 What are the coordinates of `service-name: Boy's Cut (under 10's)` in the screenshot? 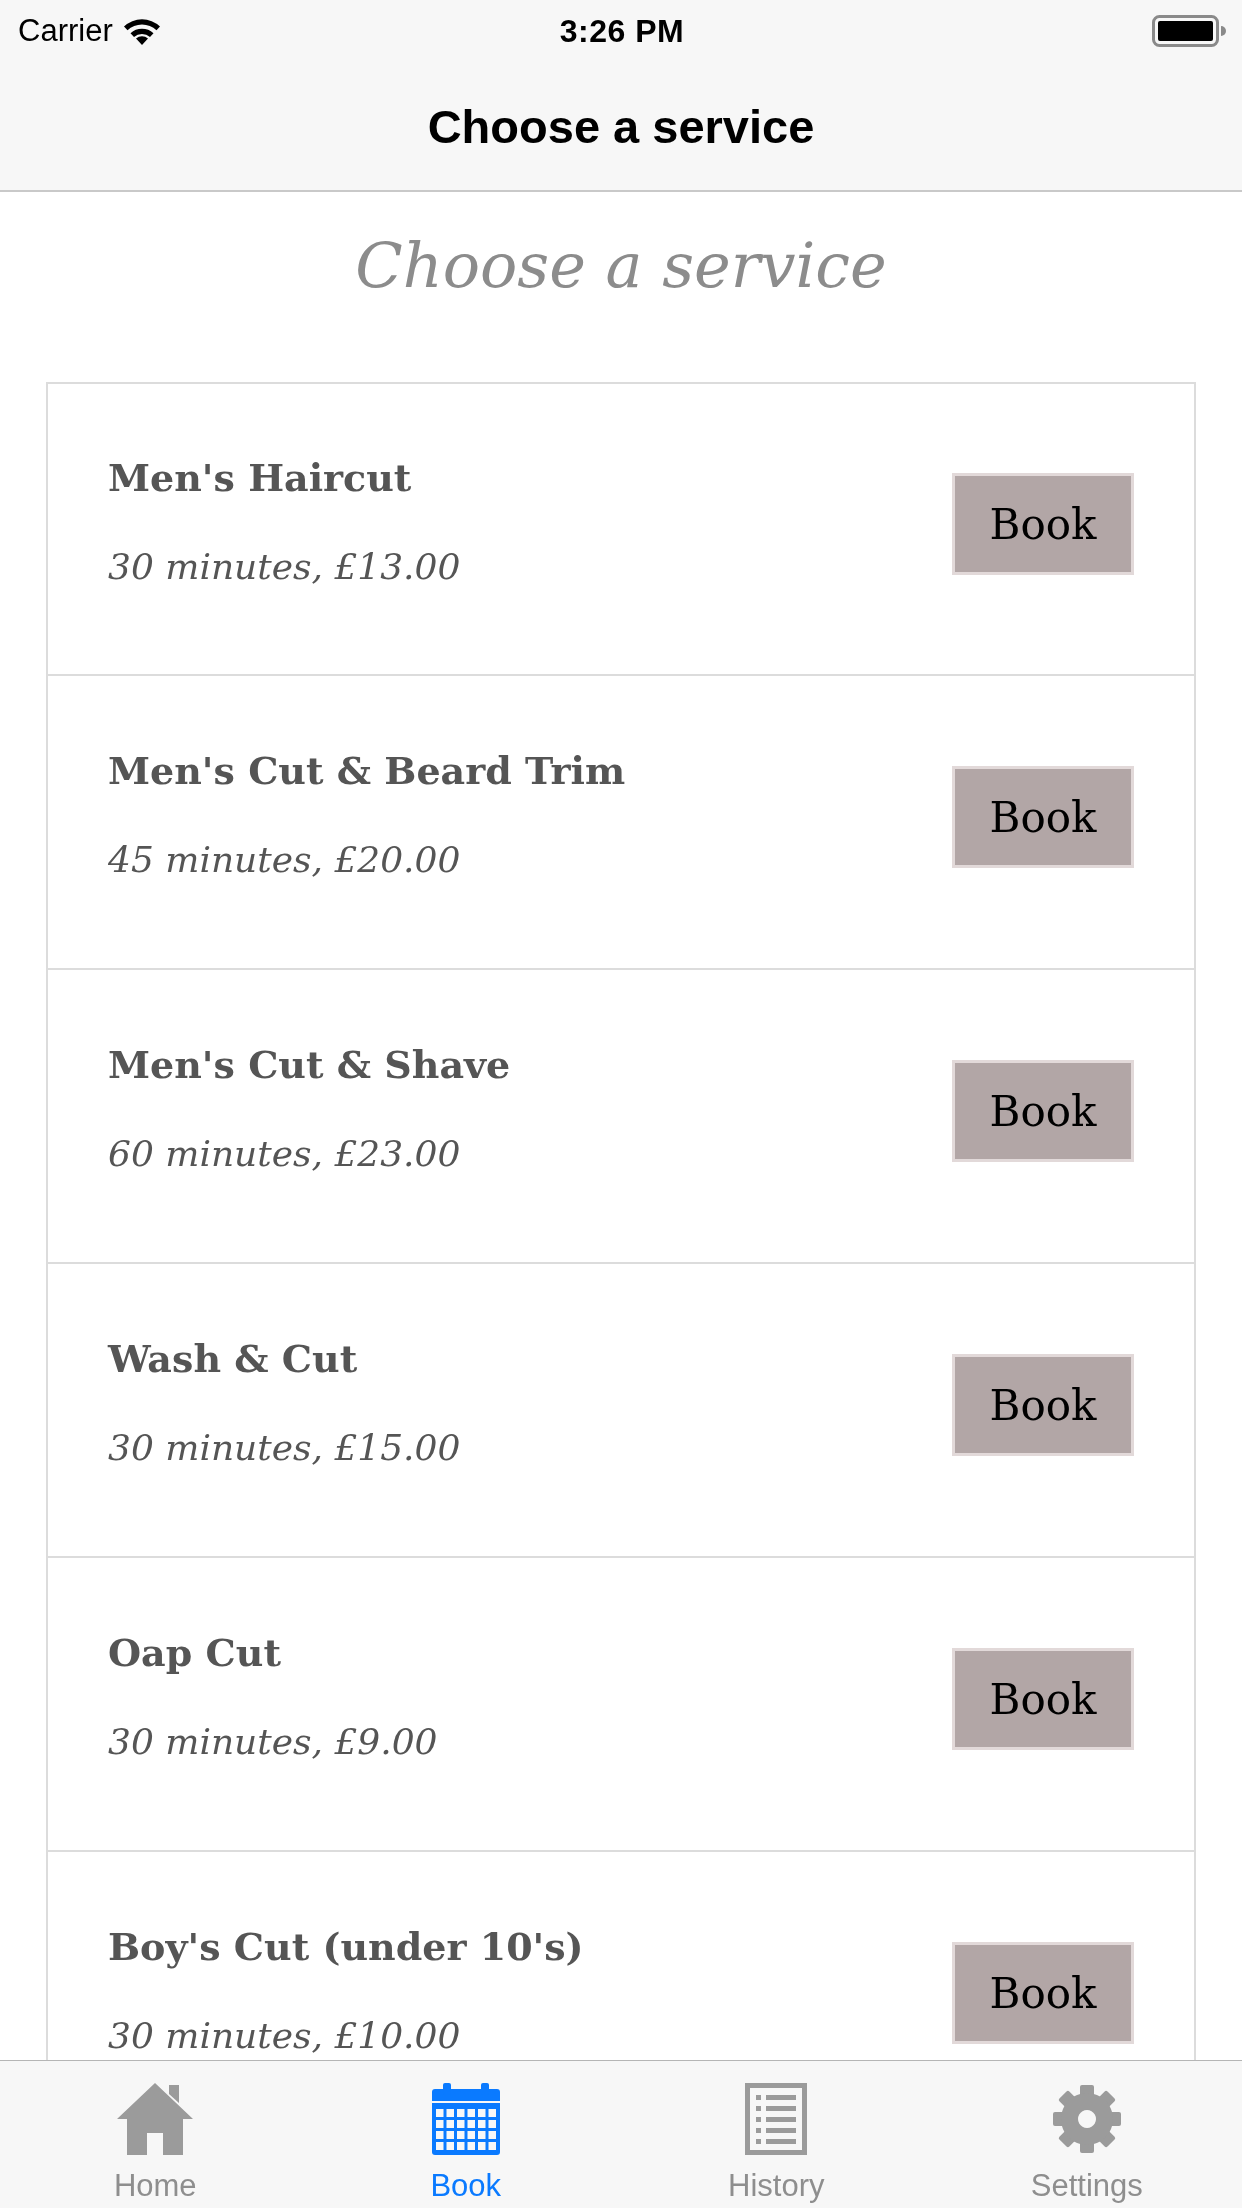 It's located at (346, 1947).